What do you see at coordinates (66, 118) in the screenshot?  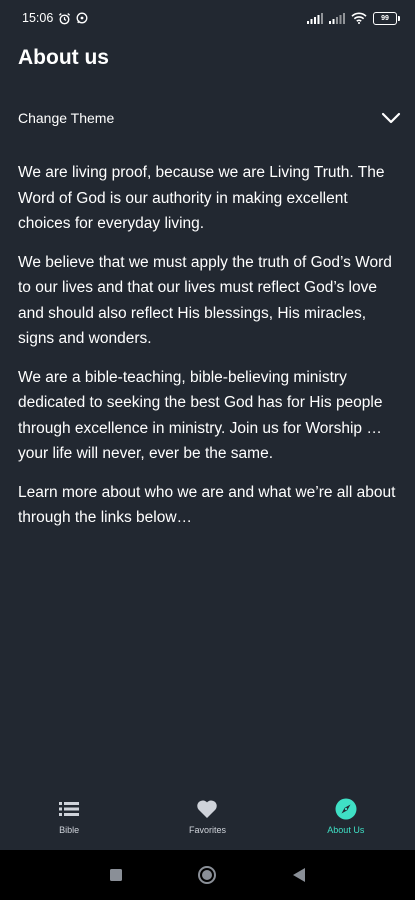 I see `change-theme-label: Change Theme` at bounding box center [66, 118].